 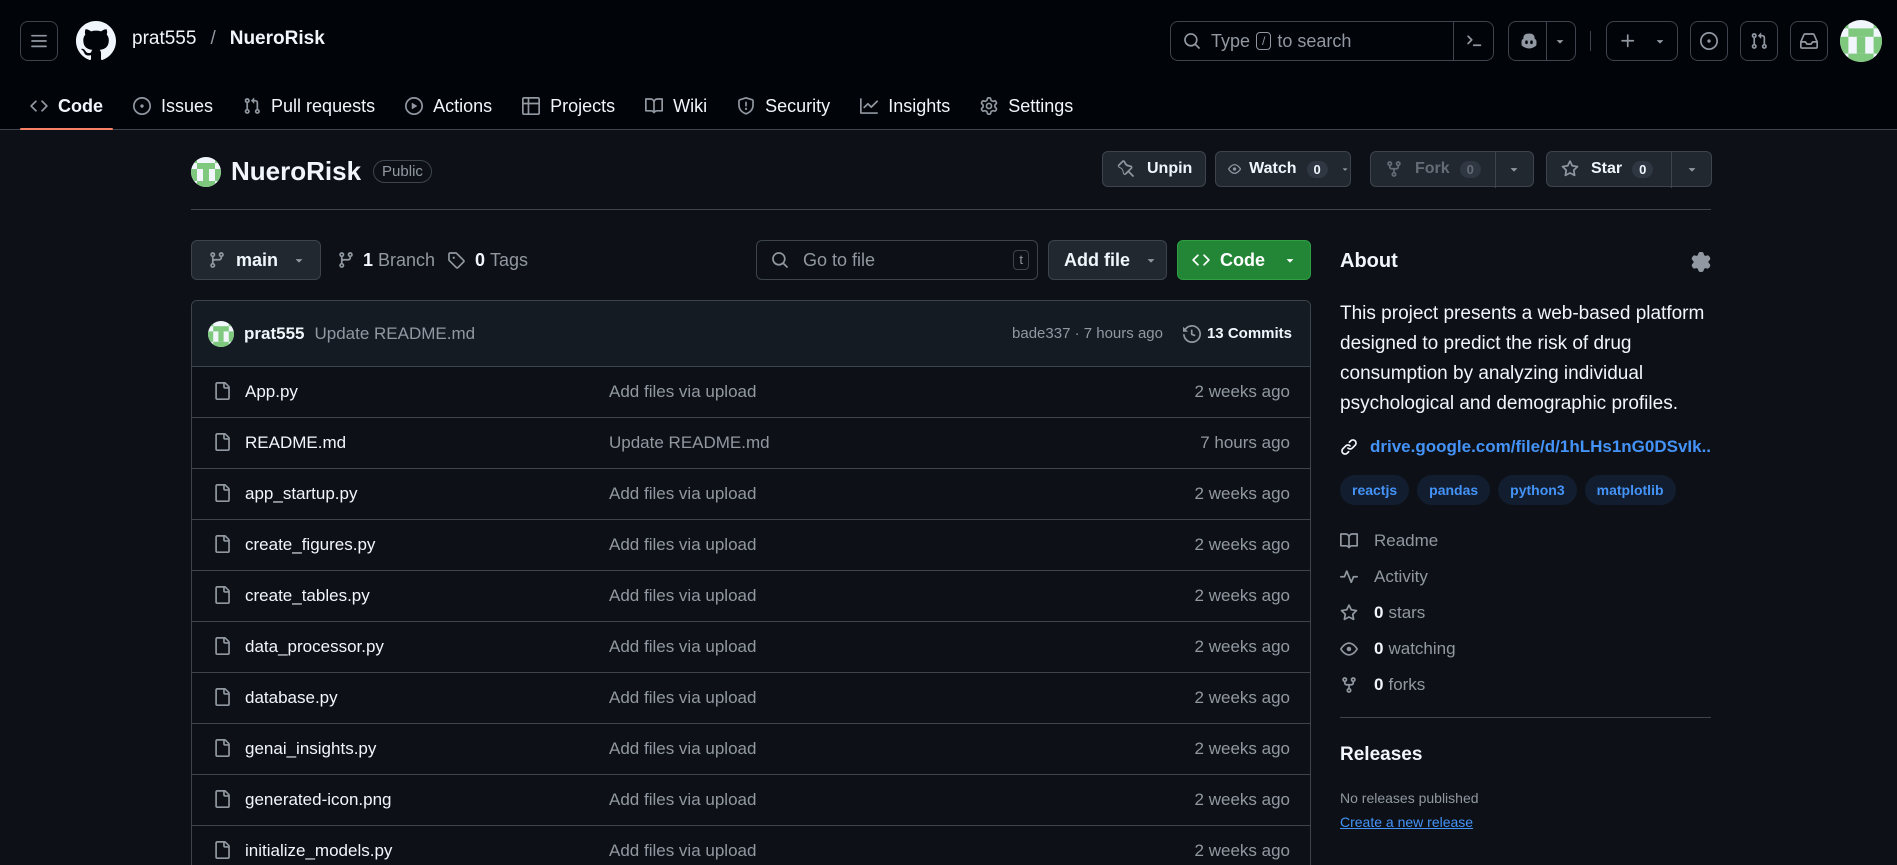 What do you see at coordinates (905, 106) in the screenshot?
I see `tab-insights: Insights` at bounding box center [905, 106].